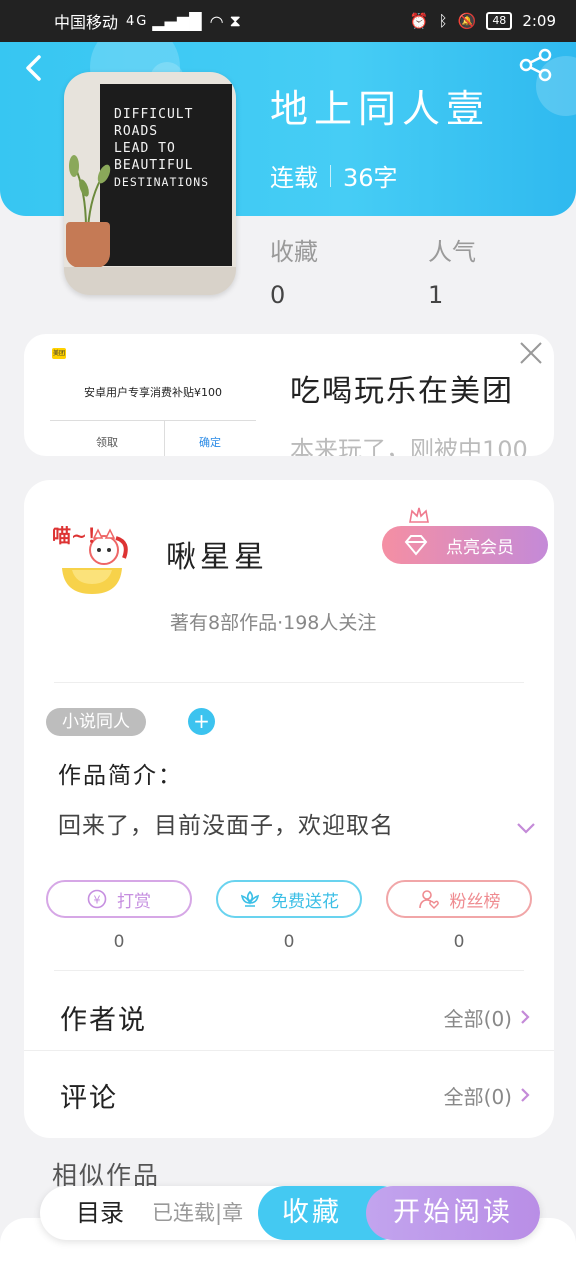 The image size is (576, 1280). What do you see at coordinates (436, 295) in the screenshot?
I see `stat-value: 1` at bounding box center [436, 295].